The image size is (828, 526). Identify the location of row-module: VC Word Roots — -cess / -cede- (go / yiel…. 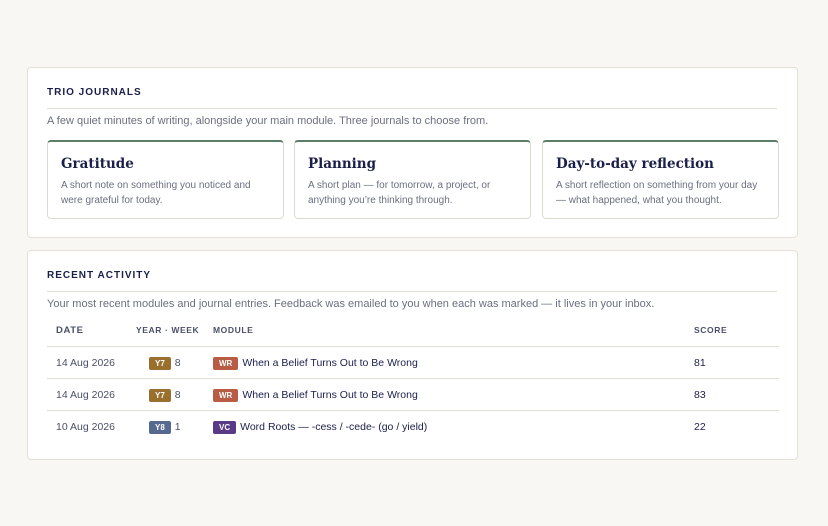
(320, 427).